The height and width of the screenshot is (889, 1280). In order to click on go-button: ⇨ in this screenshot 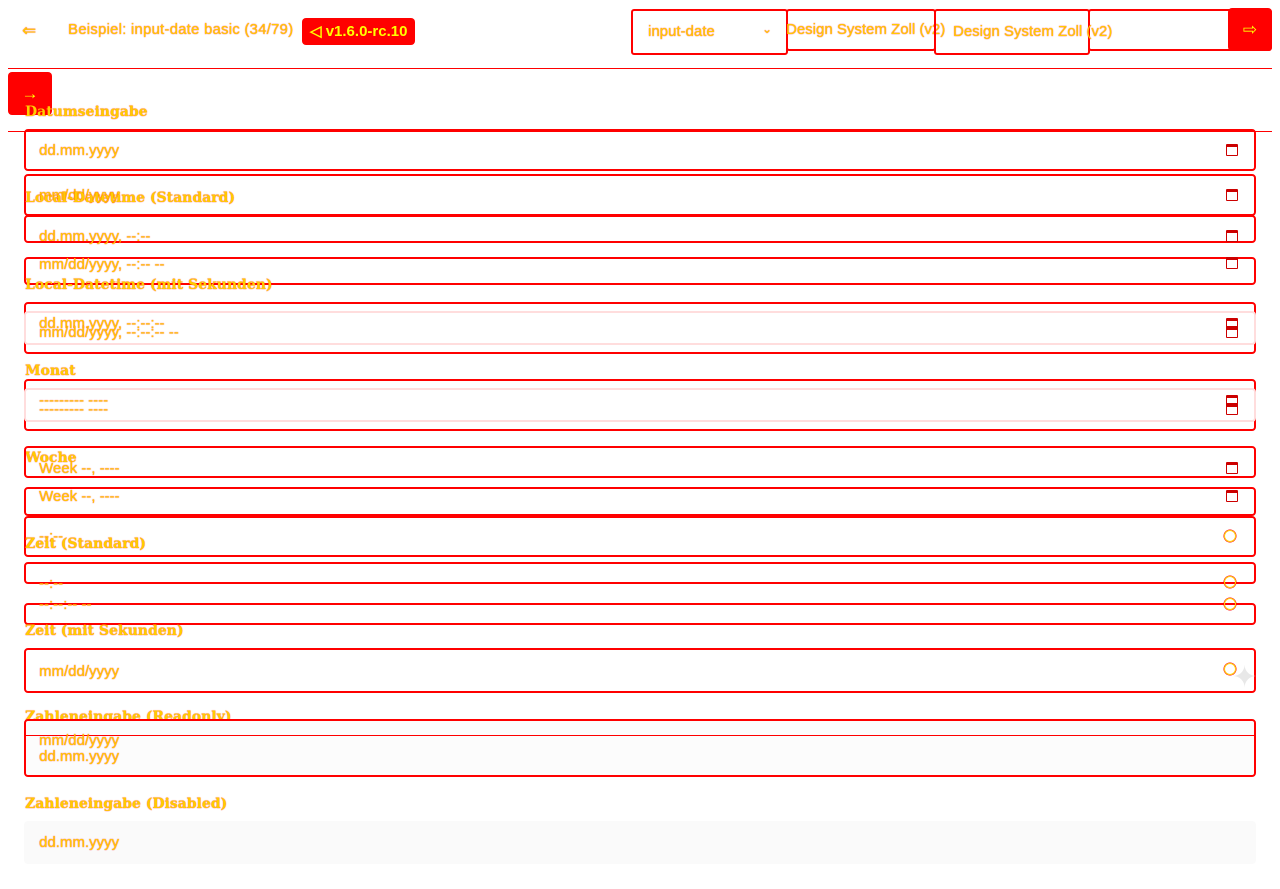, I will do `click(1250, 29)`.